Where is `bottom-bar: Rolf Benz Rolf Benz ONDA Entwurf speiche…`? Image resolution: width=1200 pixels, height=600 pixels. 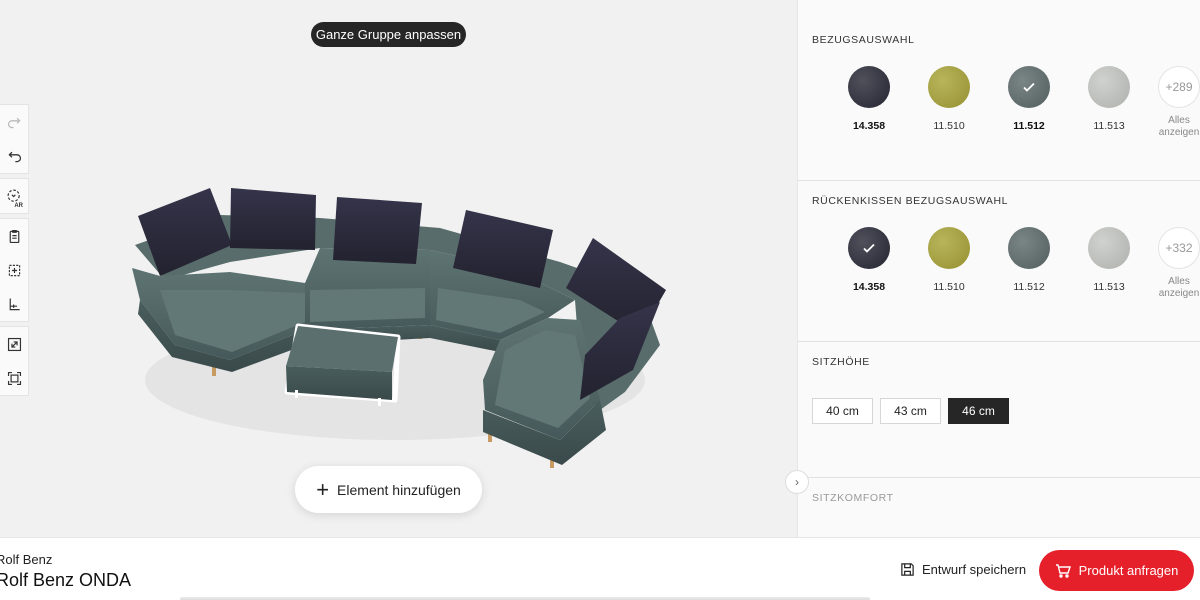
bottom-bar: Rolf Benz Rolf Benz ONDA Entwurf speiche… is located at coordinates (600, 568).